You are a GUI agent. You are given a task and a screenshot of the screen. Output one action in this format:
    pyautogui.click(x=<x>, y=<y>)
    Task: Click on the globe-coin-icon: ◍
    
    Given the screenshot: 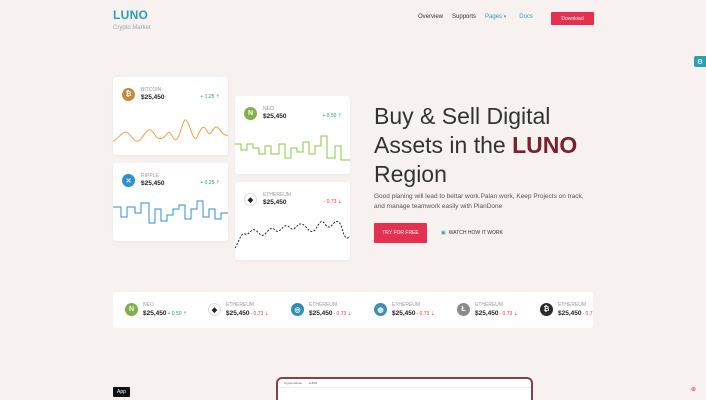 What is the action you would take?
    pyautogui.click(x=380, y=309)
    